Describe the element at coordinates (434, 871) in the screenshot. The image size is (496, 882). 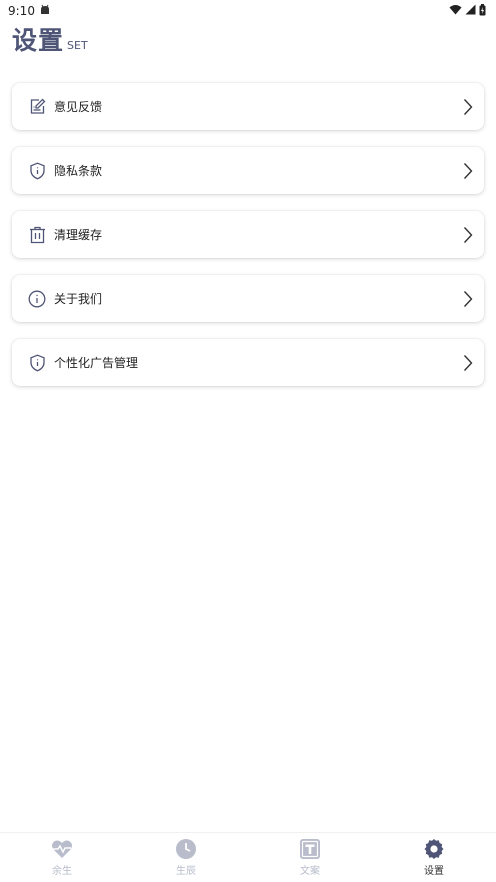
I see `tab-label: 设置` at that location.